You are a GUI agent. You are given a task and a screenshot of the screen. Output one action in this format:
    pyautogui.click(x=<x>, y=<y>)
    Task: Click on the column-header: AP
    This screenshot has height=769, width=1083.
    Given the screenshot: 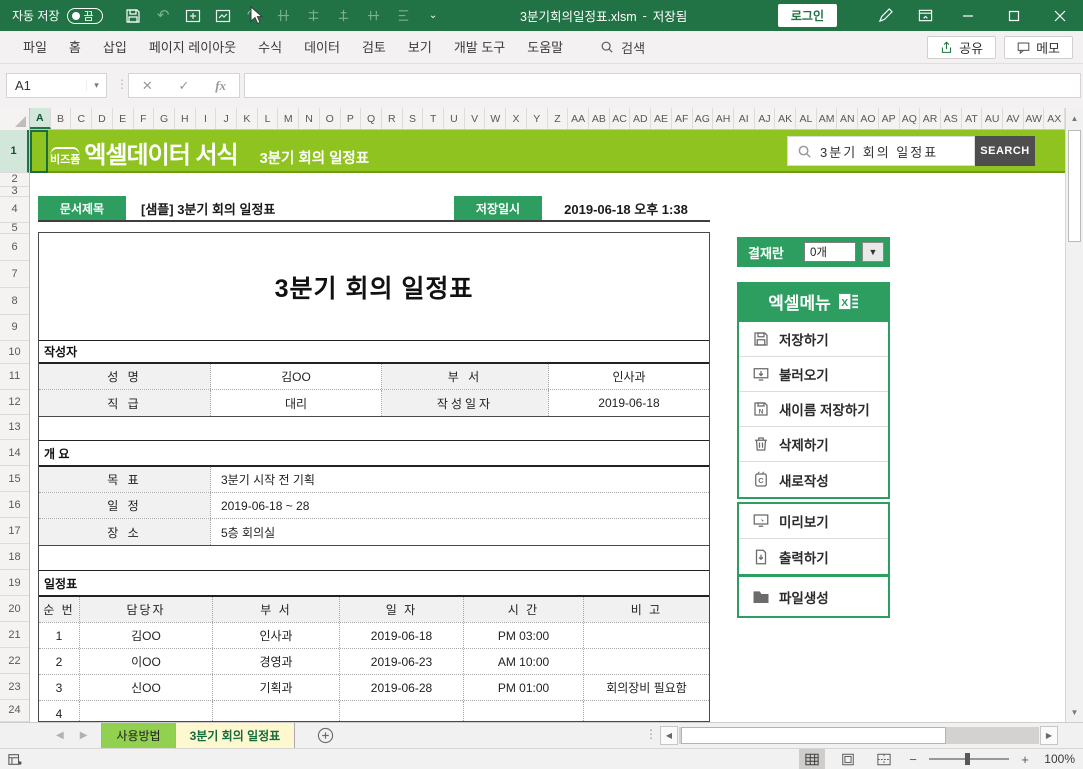 What is the action you would take?
    pyautogui.click(x=889, y=118)
    